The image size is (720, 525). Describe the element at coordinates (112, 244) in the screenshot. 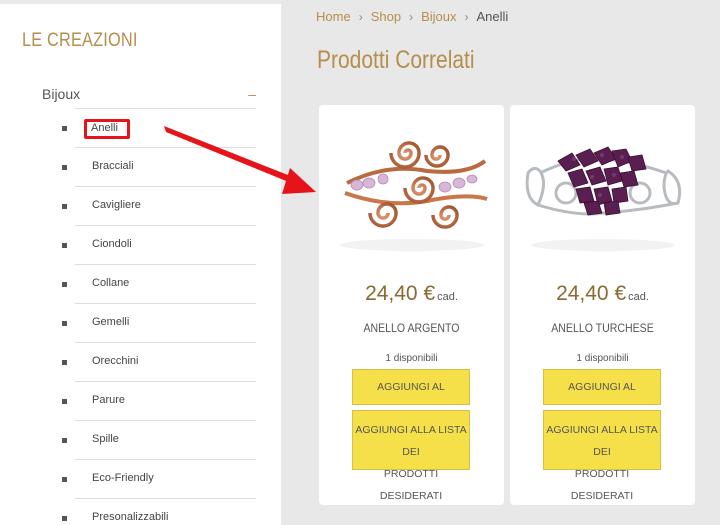

I see `sidebar-item-label: Ciondoli` at that location.